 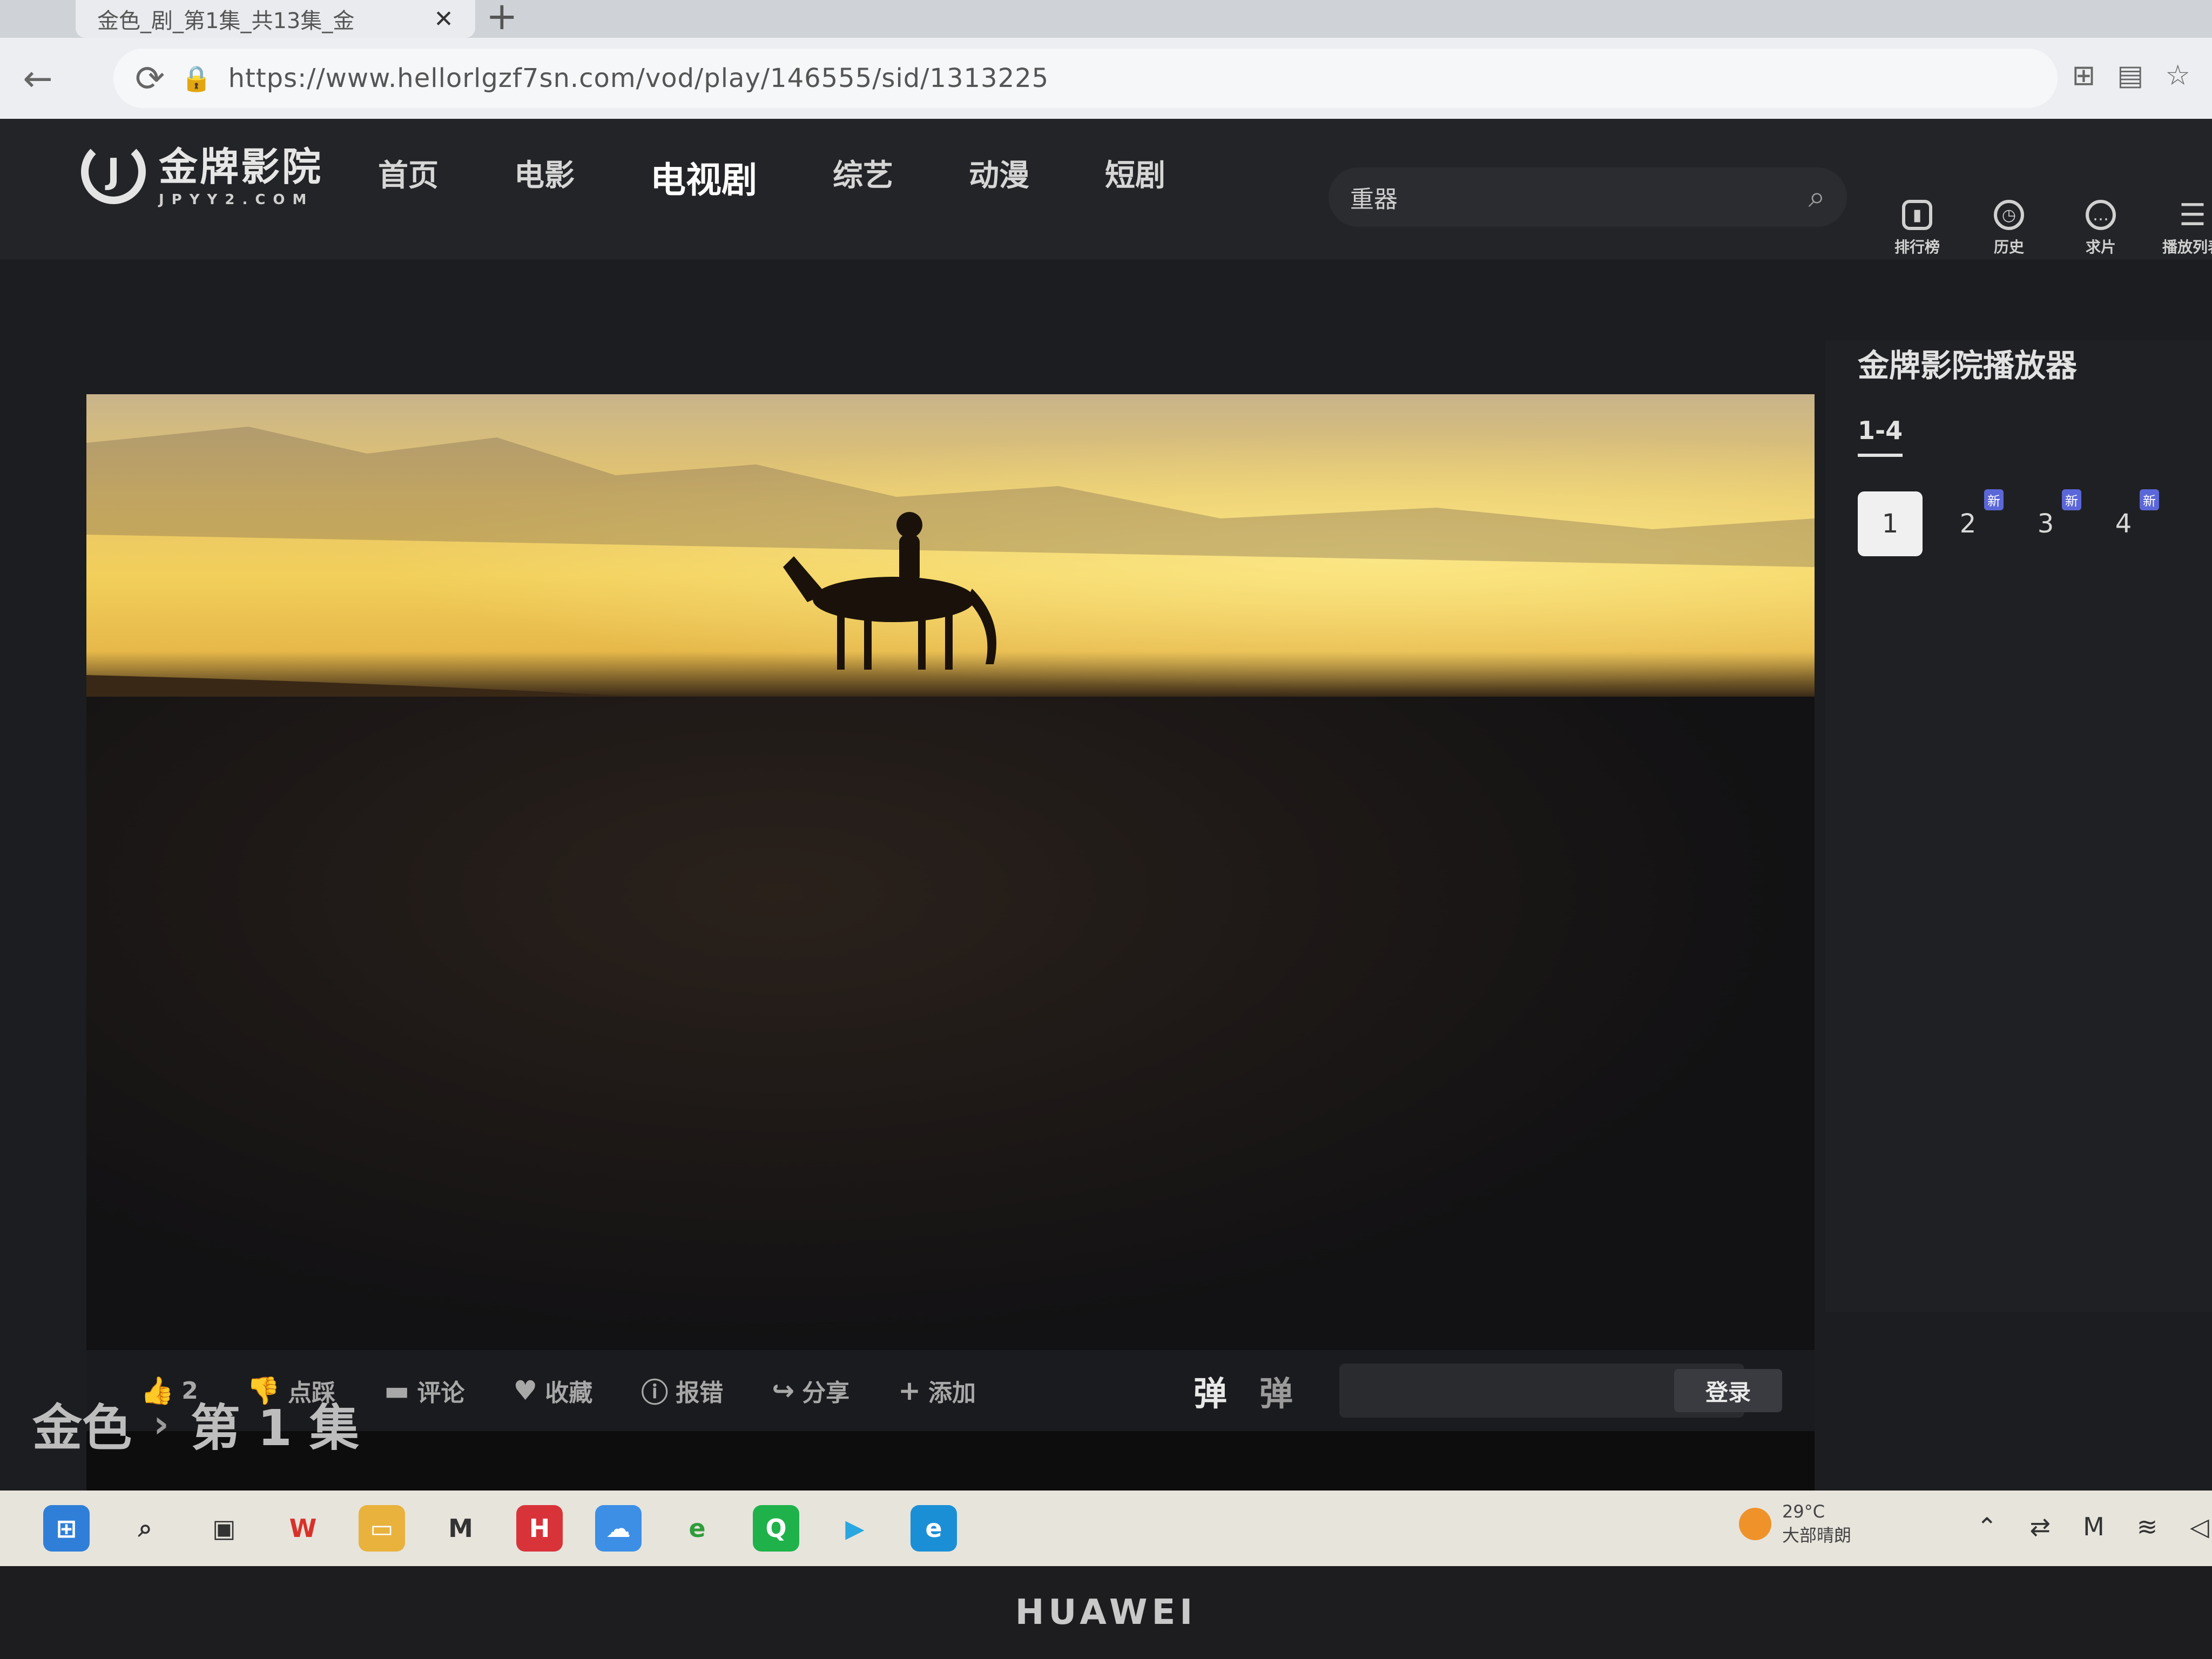 I want to click on video-frame, so click(x=950, y=545).